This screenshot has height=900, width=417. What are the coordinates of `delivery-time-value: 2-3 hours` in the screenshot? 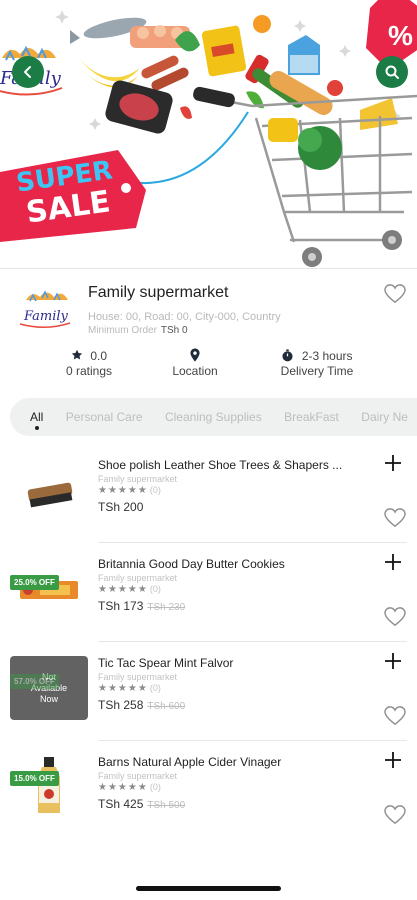 It's located at (327, 356).